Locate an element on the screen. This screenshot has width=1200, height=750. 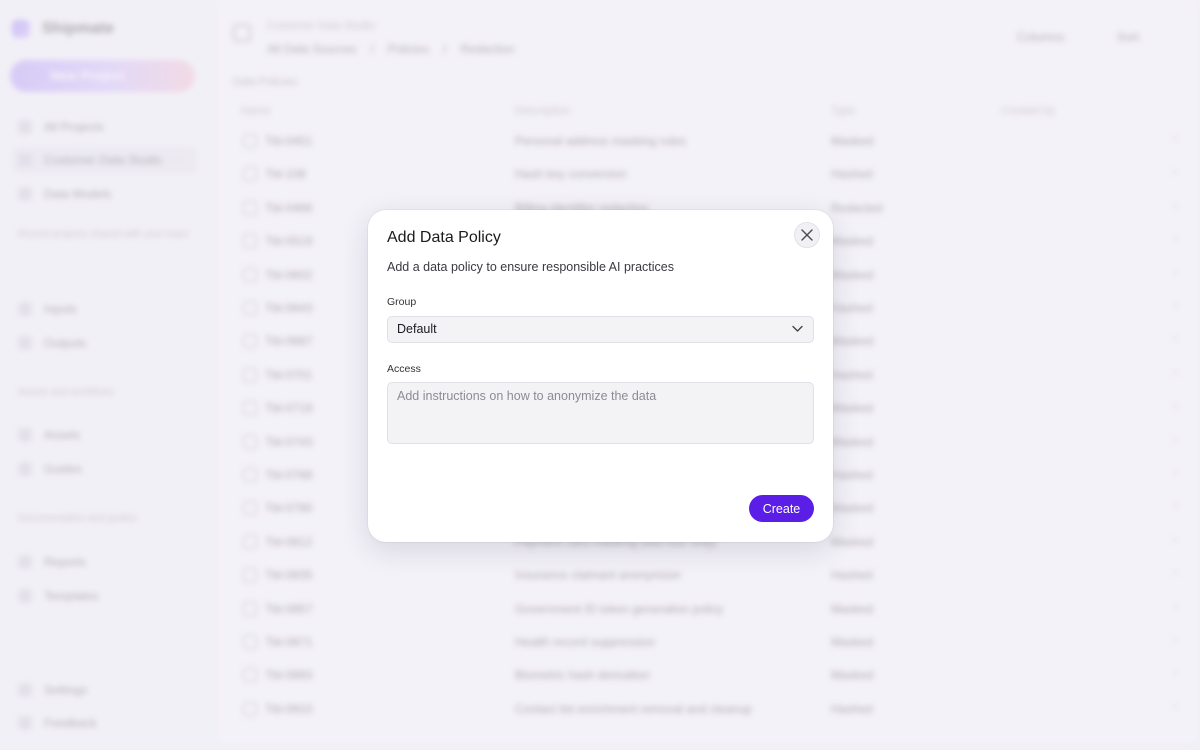
close-button is located at coordinates (807, 235).